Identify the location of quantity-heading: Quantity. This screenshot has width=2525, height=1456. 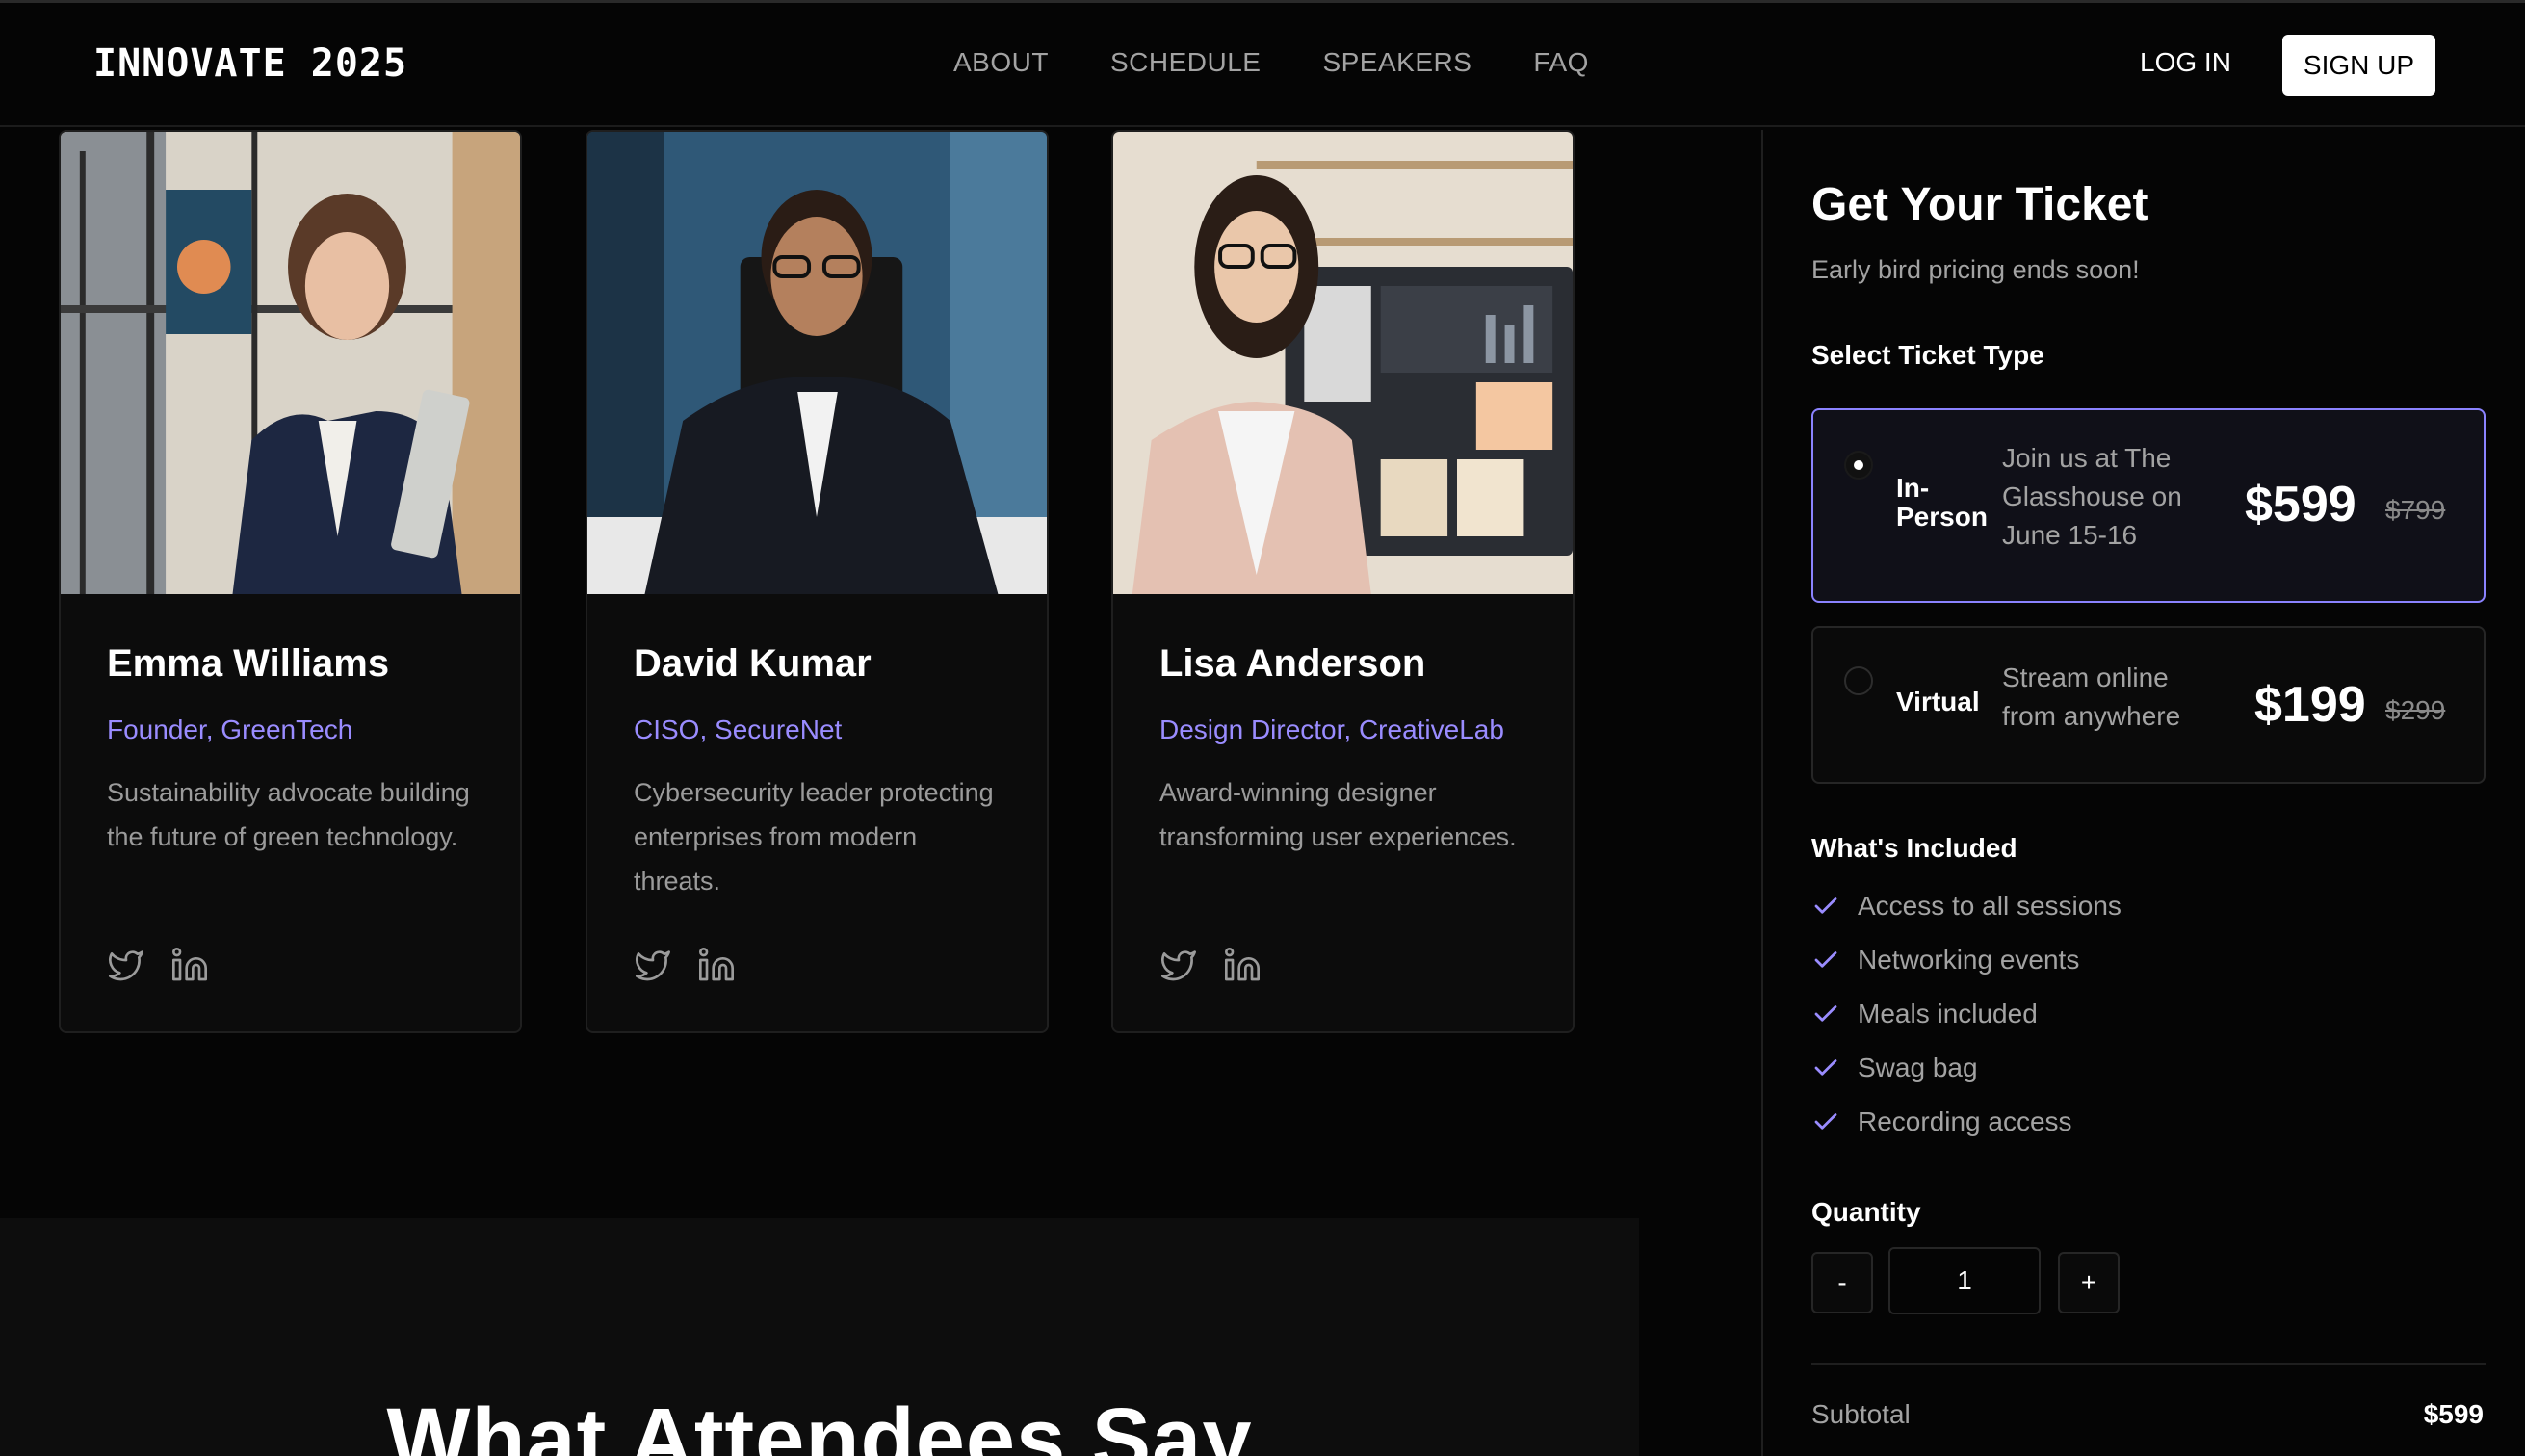
(1866, 1212).